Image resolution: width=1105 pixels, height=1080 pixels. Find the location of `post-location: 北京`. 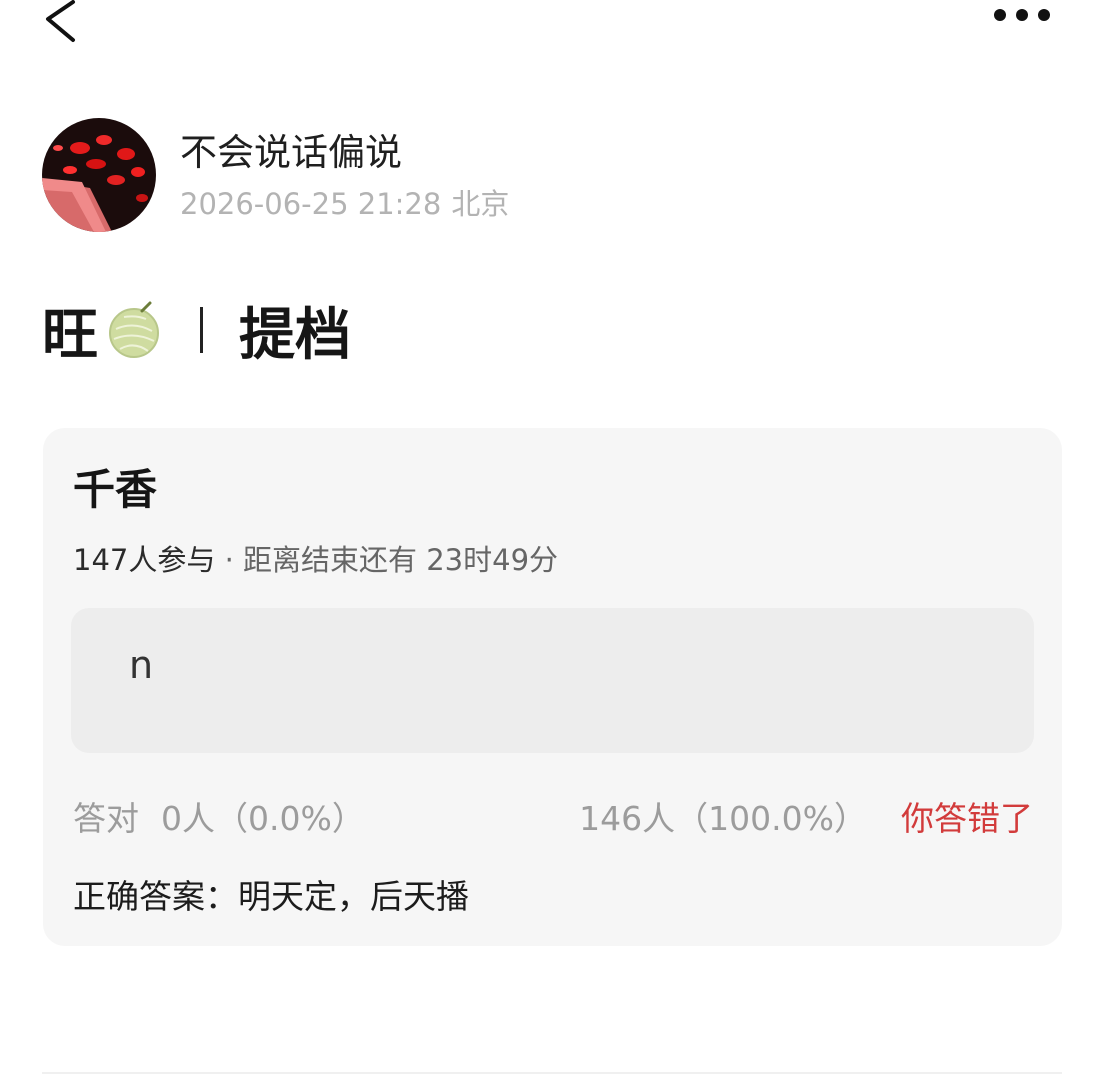

post-location: 北京 is located at coordinates (480, 204).